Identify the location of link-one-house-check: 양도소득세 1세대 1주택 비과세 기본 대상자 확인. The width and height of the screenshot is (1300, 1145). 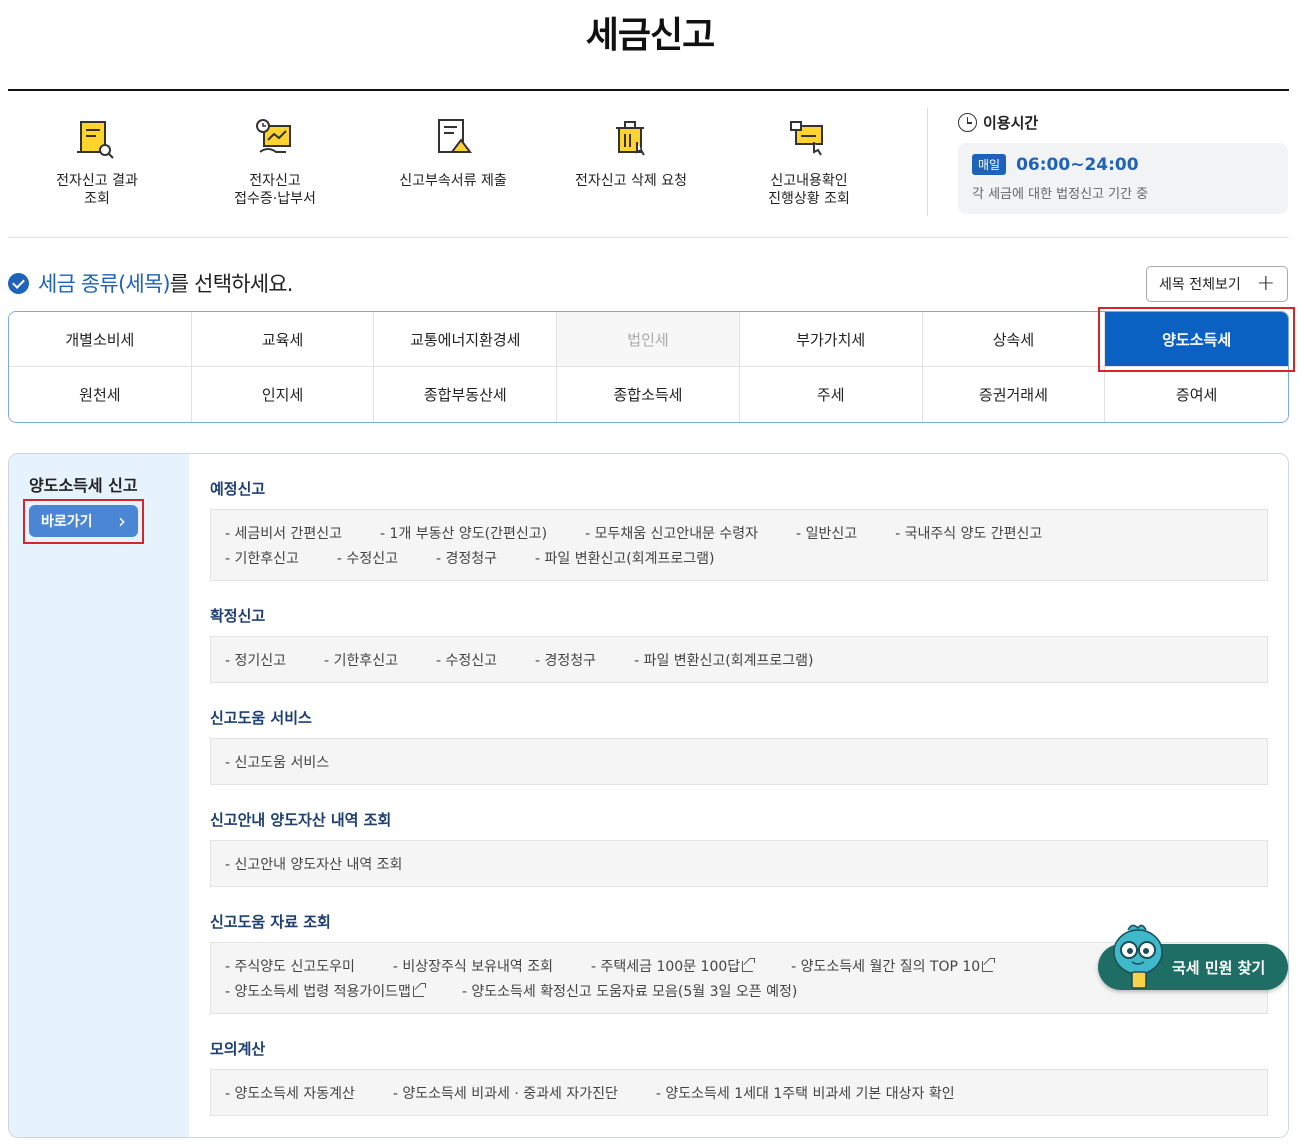
(805, 1093).